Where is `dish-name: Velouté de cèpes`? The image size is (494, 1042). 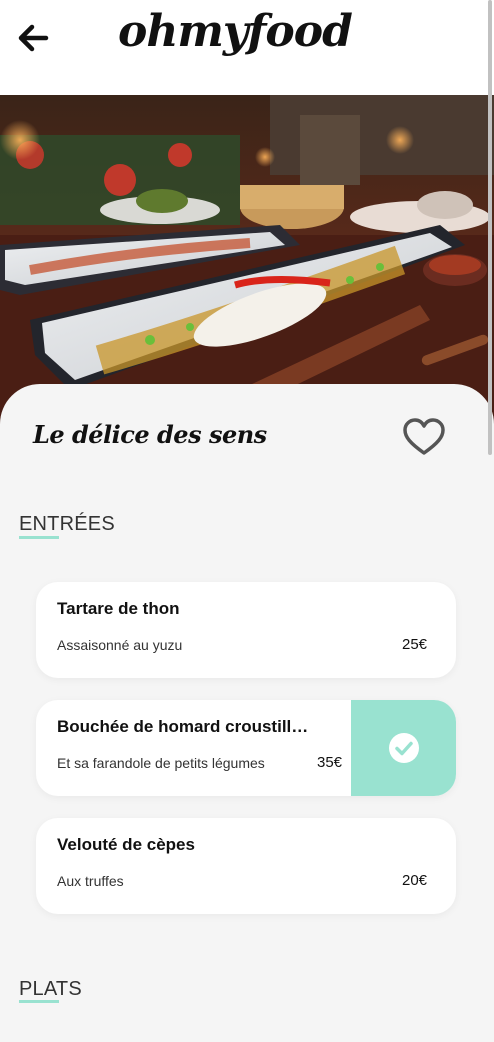 dish-name: Velouté de cèpes is located at coordinates (126, 844).